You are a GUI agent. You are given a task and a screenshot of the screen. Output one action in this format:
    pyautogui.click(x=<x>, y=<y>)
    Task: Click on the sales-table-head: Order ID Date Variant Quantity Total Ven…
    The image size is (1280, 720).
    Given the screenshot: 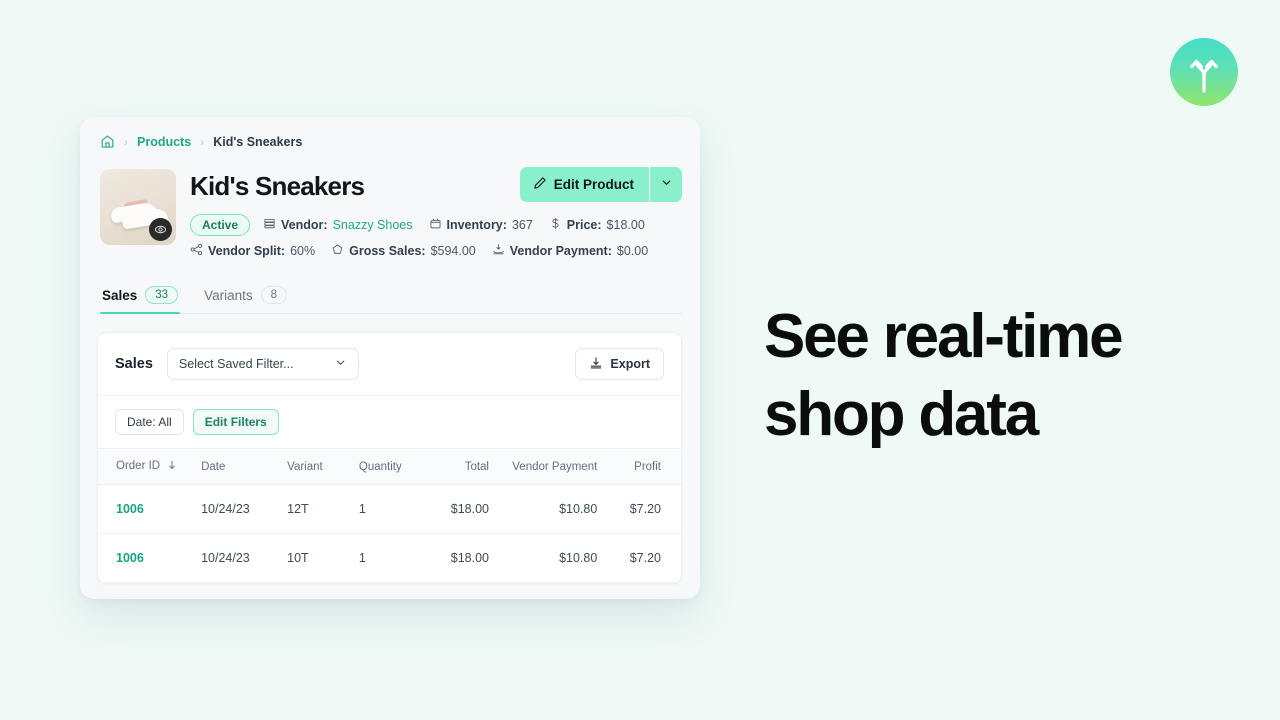 What is the action you would take?
    pyautogui.click(x=389, y=466)
    